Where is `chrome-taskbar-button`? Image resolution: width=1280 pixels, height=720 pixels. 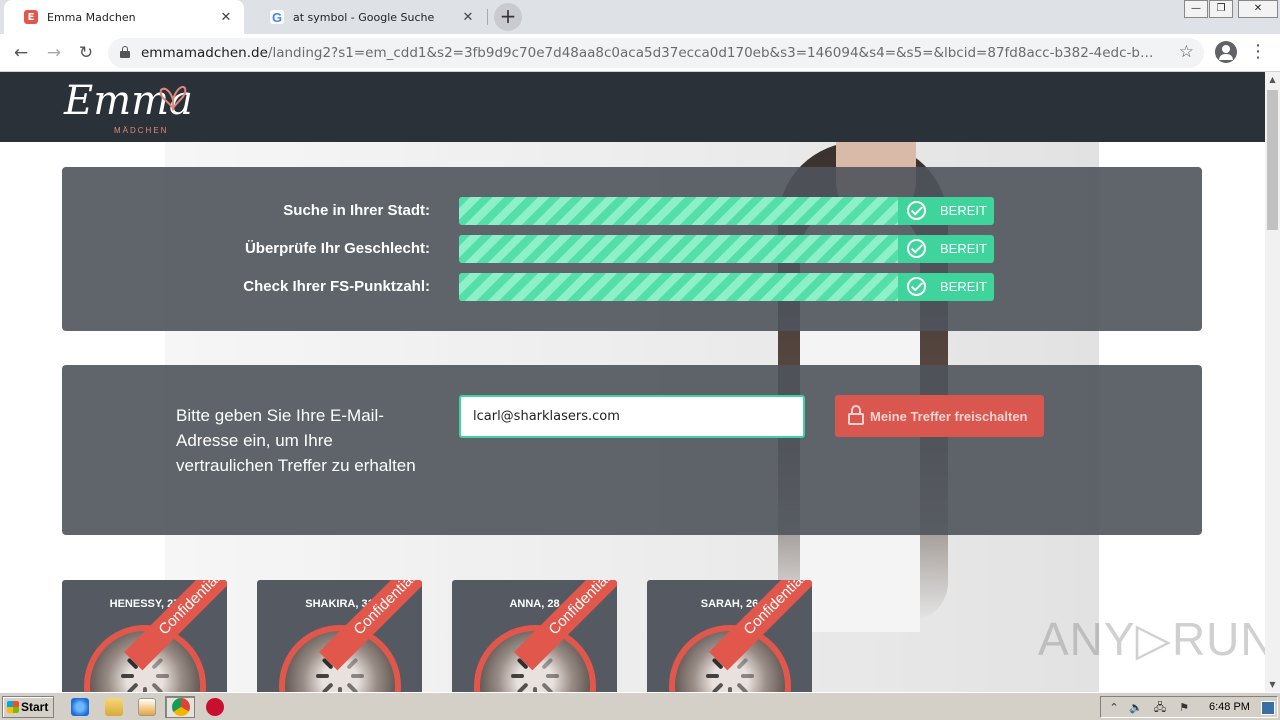 chrome-taskbar-button is located at coordinates (180, 707).